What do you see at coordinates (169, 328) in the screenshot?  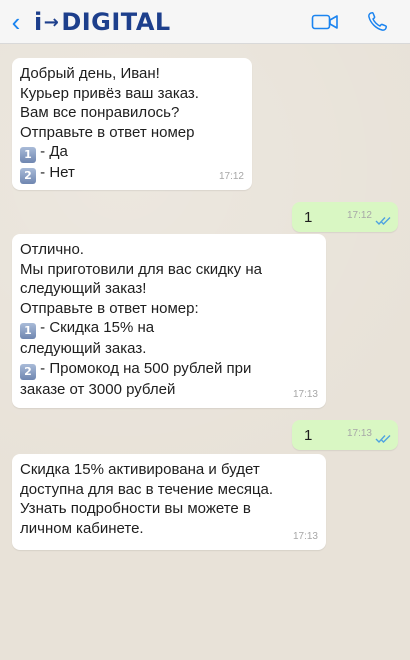 I see `message-option: 1 - Скидка 15% на` at bounding box center [169, 328].